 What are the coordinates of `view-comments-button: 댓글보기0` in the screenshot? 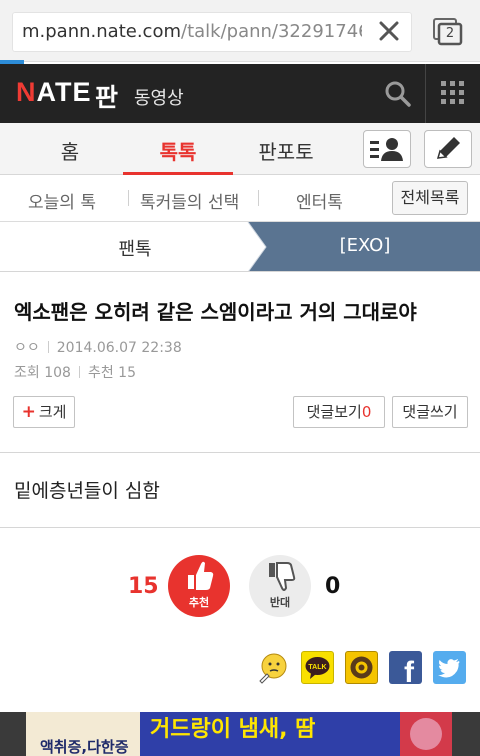 It's located at (339, 412).